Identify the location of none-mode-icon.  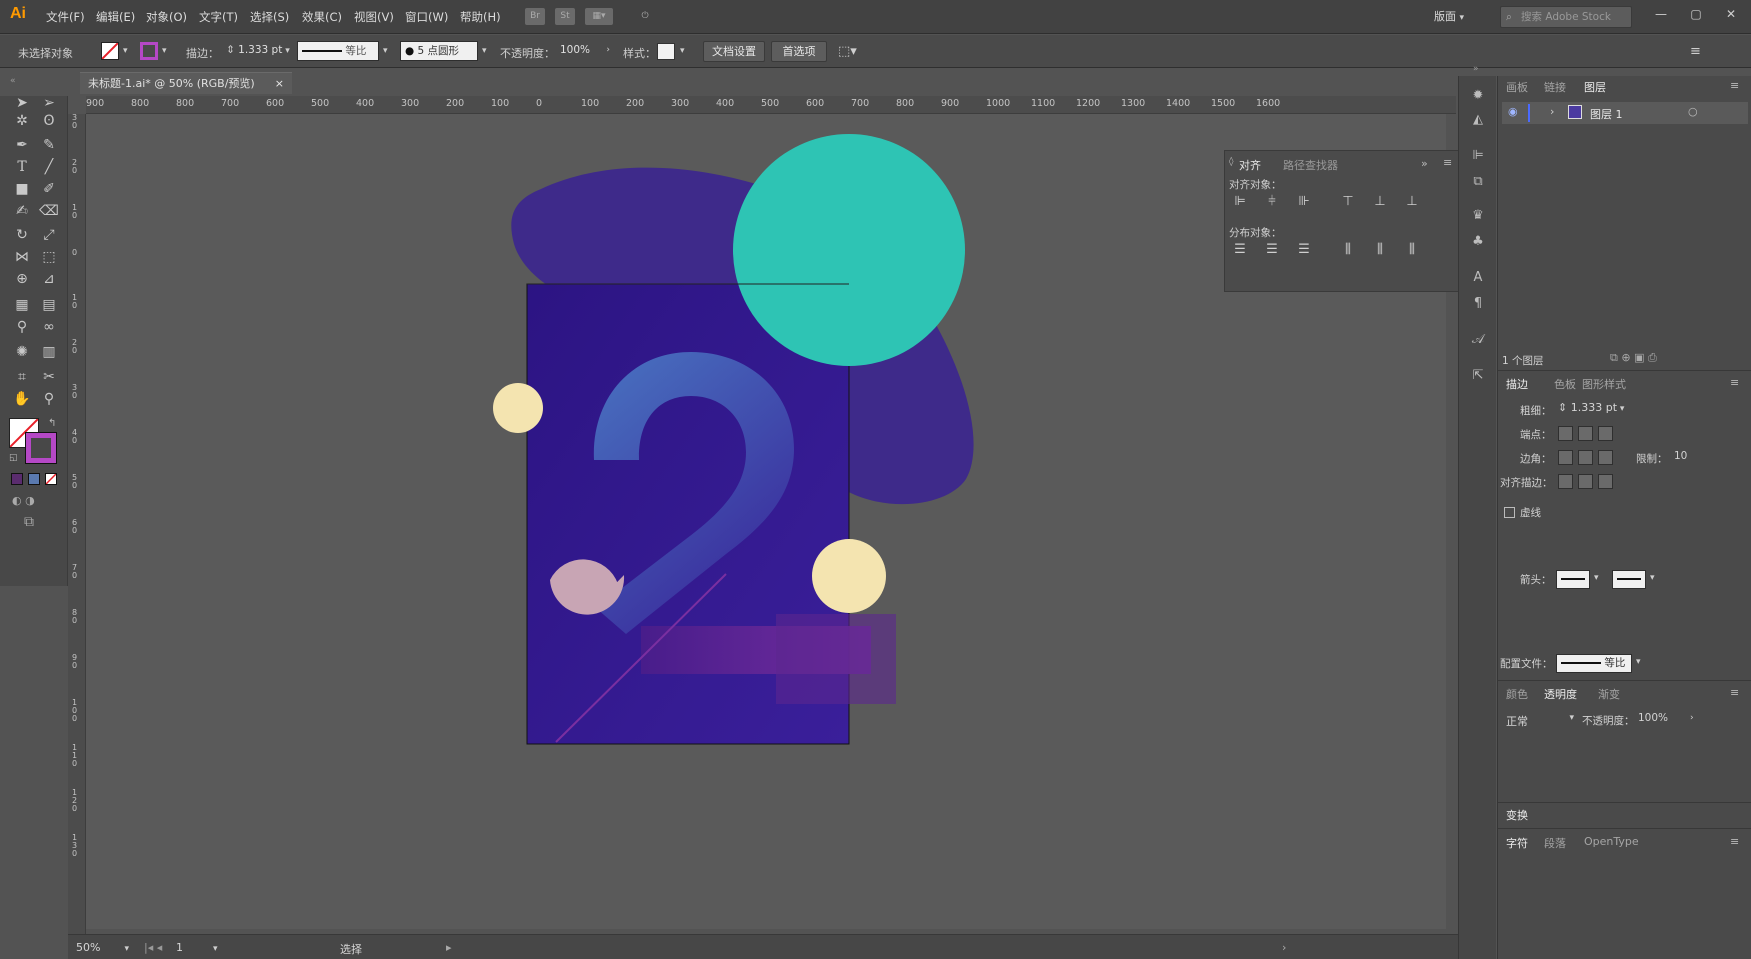
(51, 479).